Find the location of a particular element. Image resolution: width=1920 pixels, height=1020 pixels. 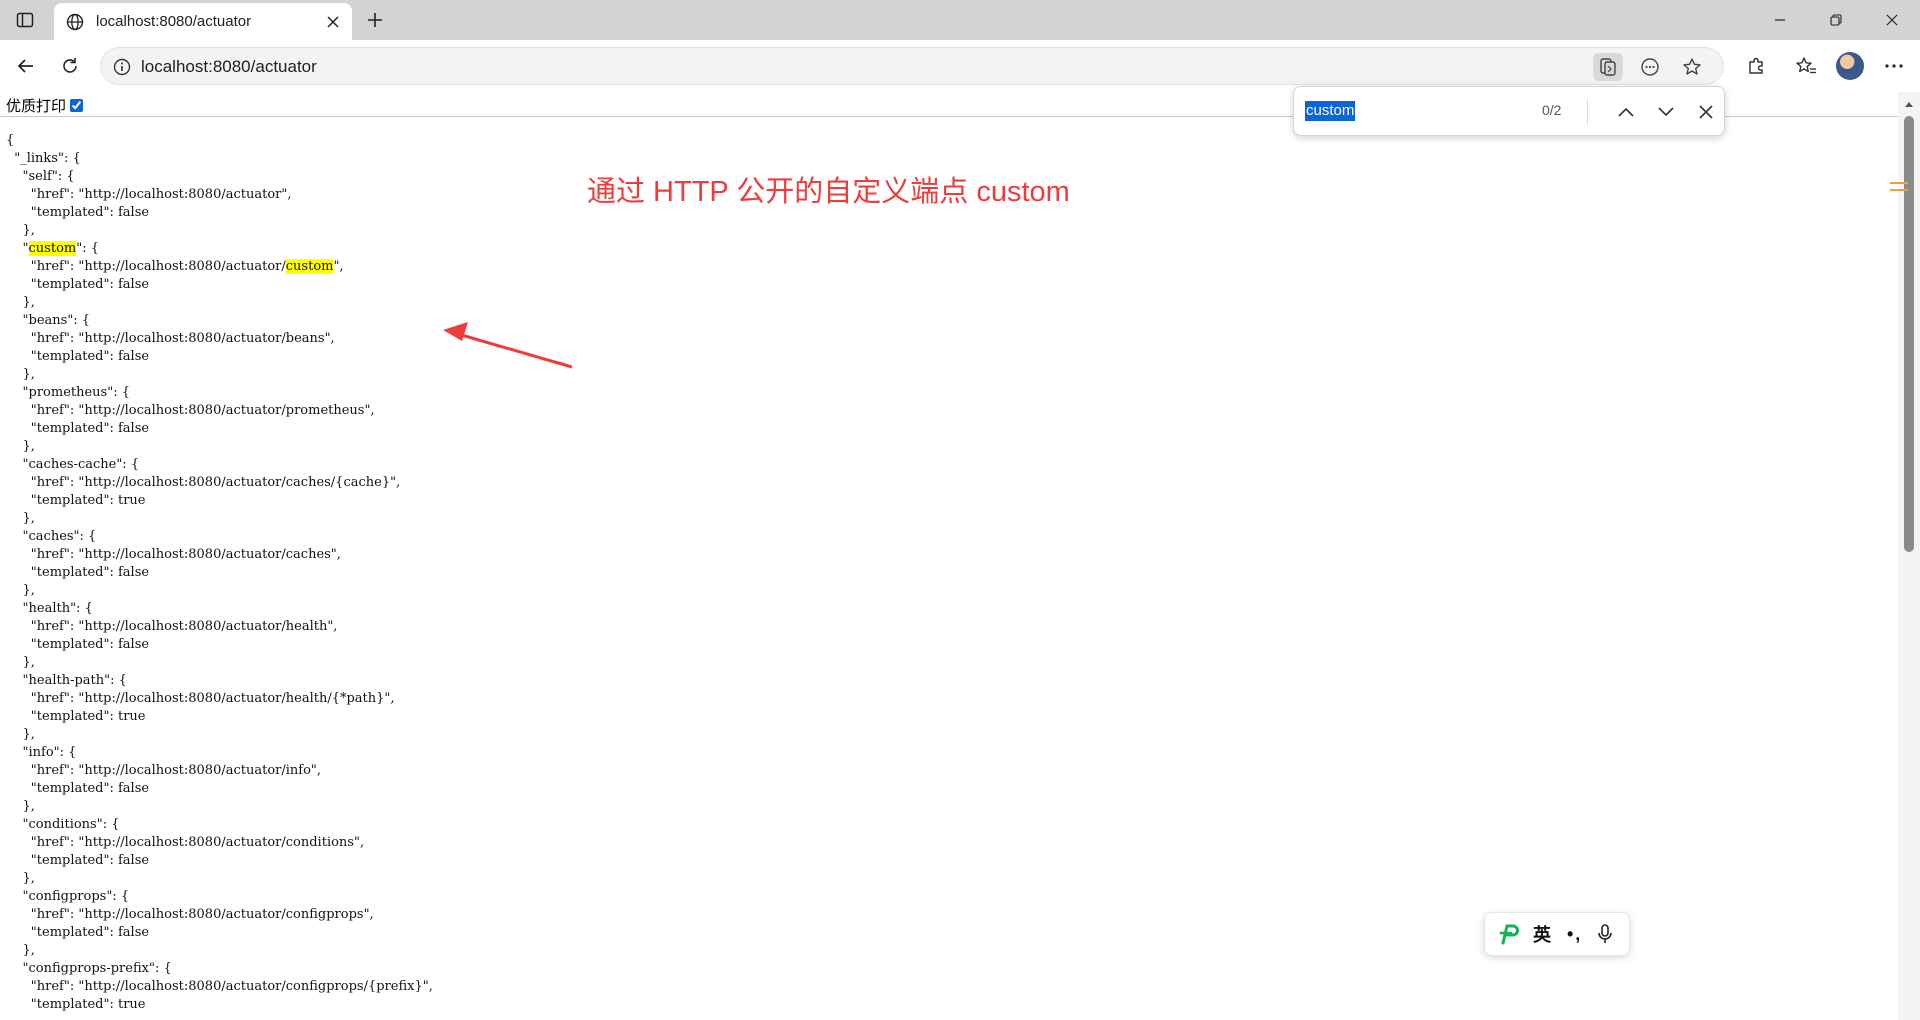

close-window-button is located at coordinates (1892, 20).